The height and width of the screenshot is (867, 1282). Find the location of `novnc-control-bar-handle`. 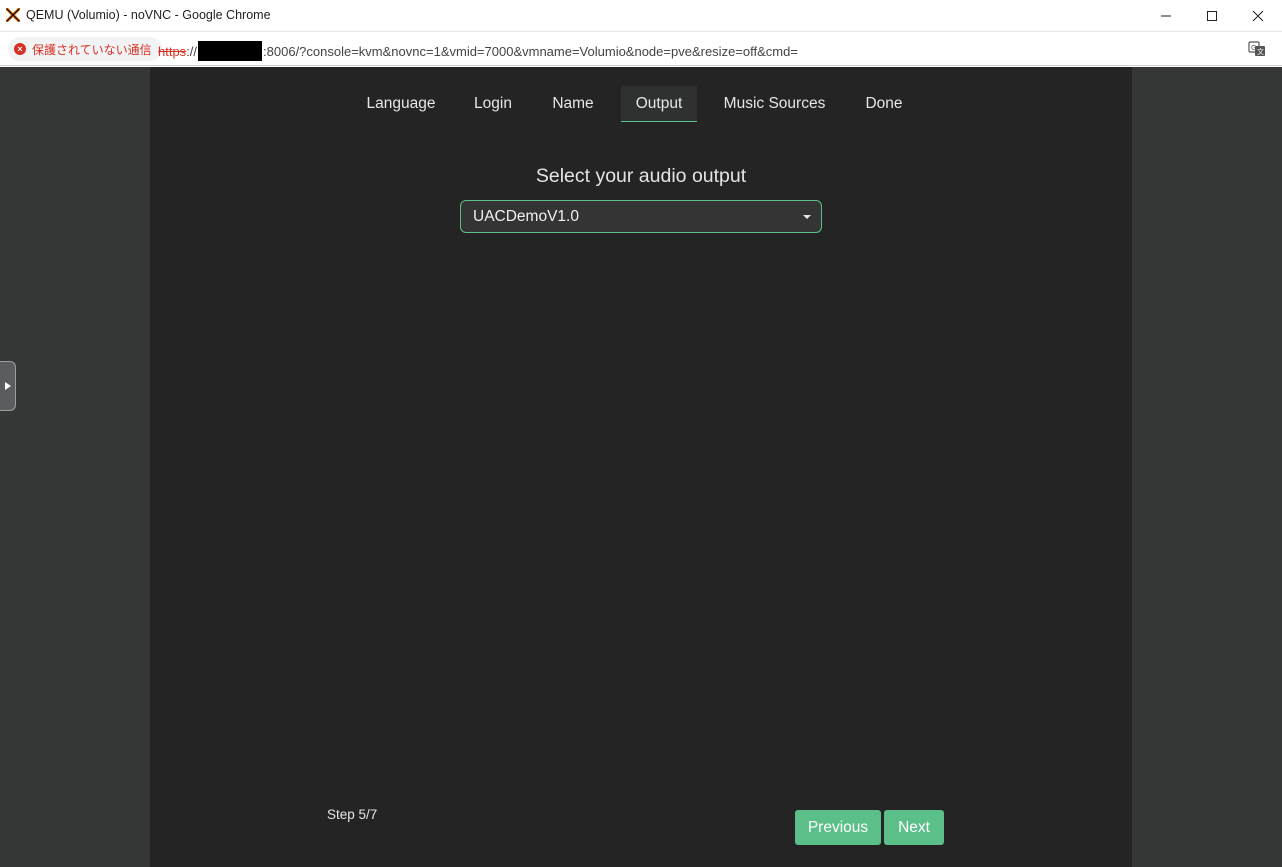

novnc-control-bar-handle is located at coordinates (8, 386).